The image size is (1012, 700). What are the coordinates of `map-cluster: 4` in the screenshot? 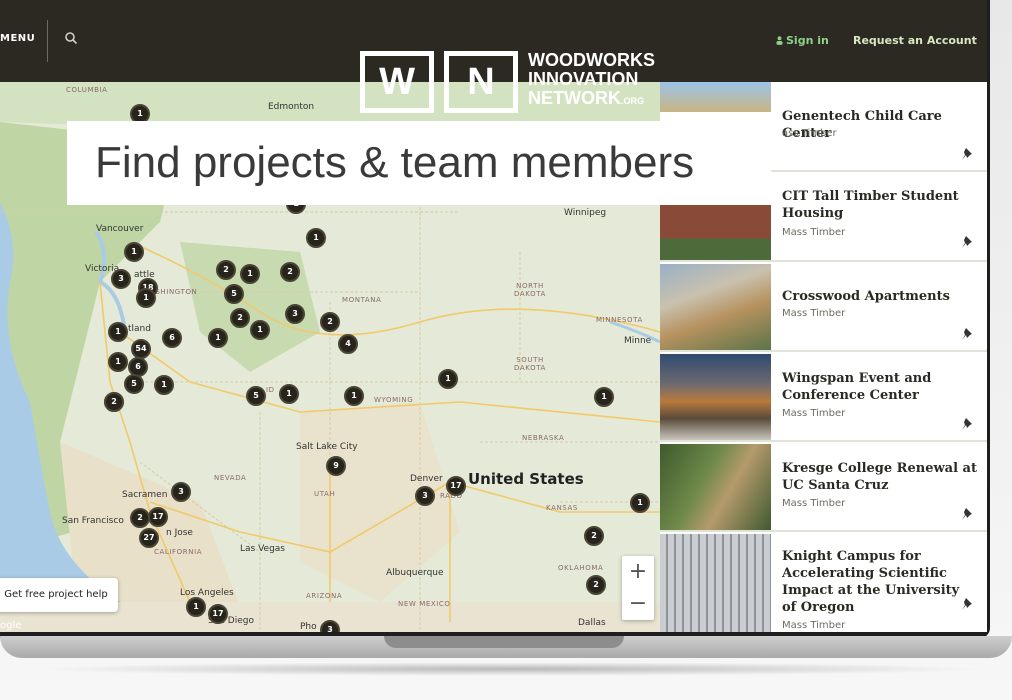 It's located at (348, 344).